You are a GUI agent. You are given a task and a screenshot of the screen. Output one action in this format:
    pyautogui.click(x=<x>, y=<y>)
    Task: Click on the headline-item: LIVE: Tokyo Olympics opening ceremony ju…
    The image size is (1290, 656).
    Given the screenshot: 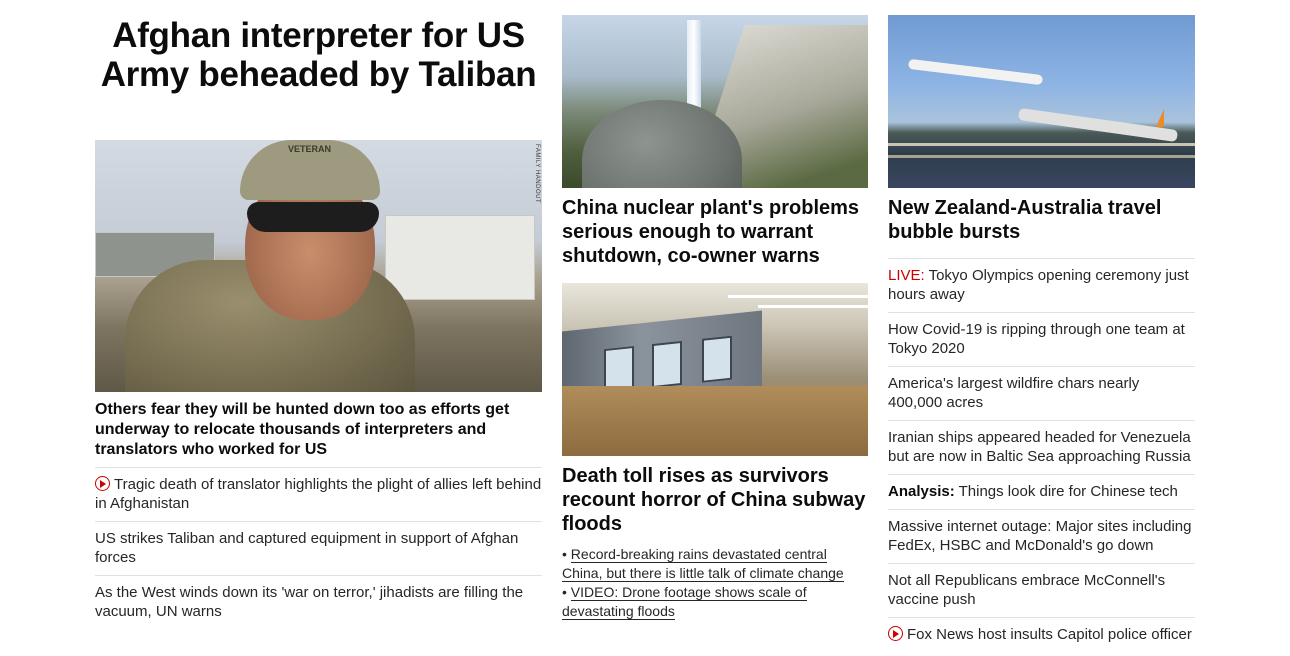 What is the action you would take?
    pyautogui.click(x=1041, y=285)
    